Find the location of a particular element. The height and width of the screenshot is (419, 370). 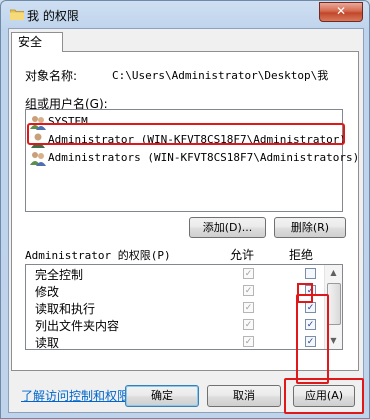

title-bar: 我 的权限 ✕ is located at coordinates (185, 15).